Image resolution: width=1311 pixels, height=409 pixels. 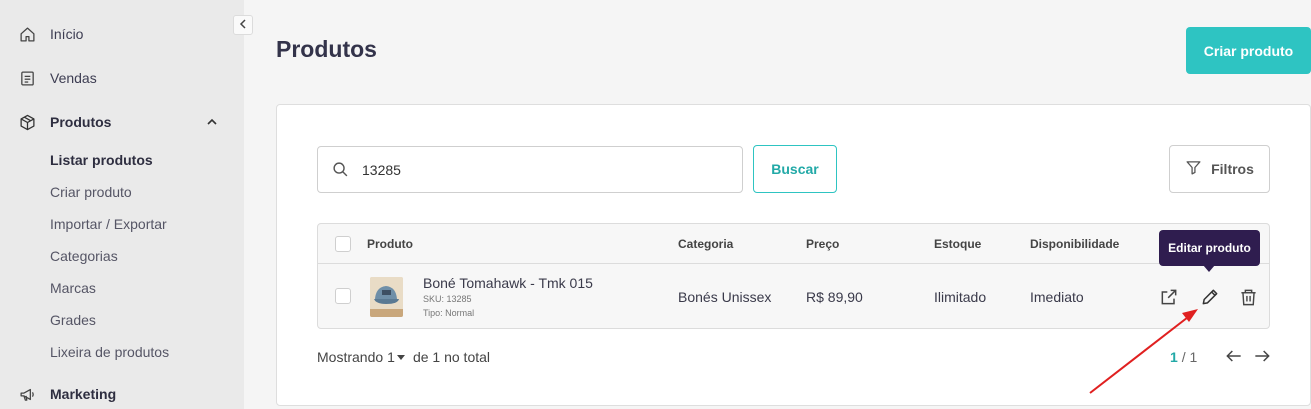 What do you see at coordinates (958, 244) in the screenshot?
I see `column-header-estoque: Estoque` at bounding box center [958, 244].